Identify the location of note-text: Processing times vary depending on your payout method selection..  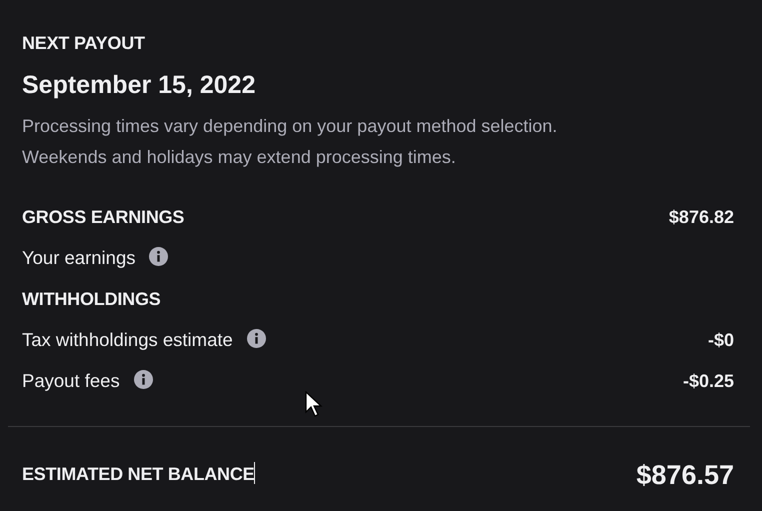
(290, 126).